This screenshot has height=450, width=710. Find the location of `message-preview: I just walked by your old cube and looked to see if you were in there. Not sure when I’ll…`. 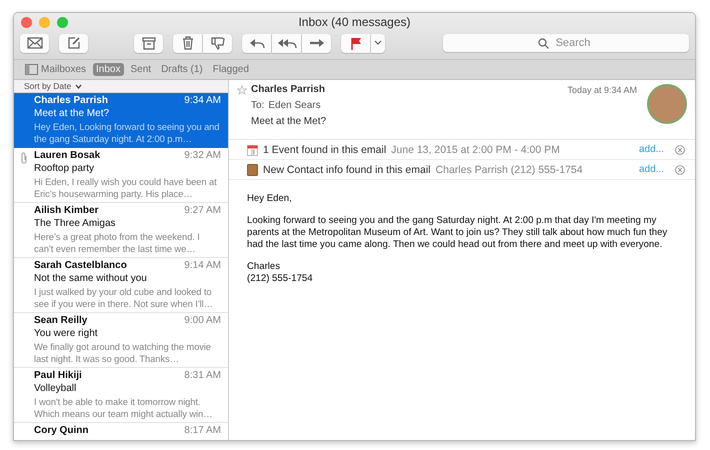

message-preview: I just walked by your old cube and looked to see if you were in there. Not sure when I’ll… is located at coordinates (124, 297).